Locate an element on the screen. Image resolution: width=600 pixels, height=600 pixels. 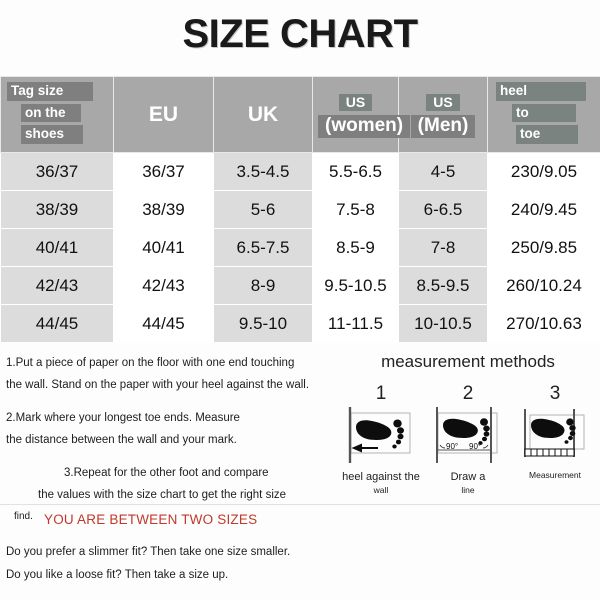
measurement-ruler-icon is located at coordinates (554, 433).